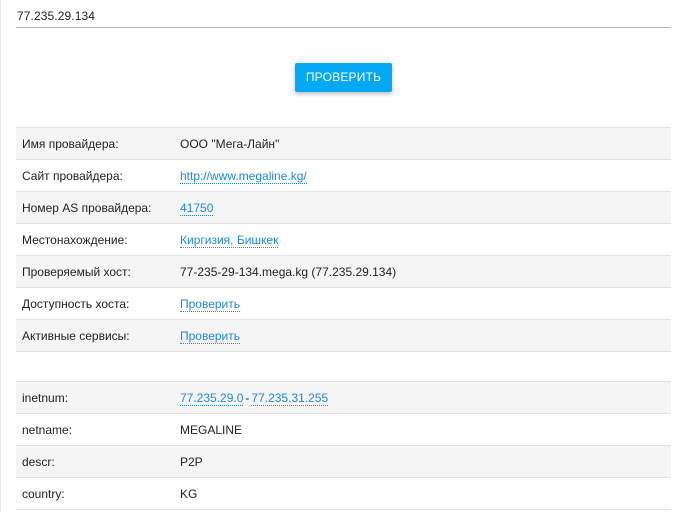 The width and height of the screenshot is (688, 512). Describe the element at coordinates (422, 271) in the screenshot. I see `checked-host-value: 77-235-29-134.mega.kg (77.235.29.134)` at that location.